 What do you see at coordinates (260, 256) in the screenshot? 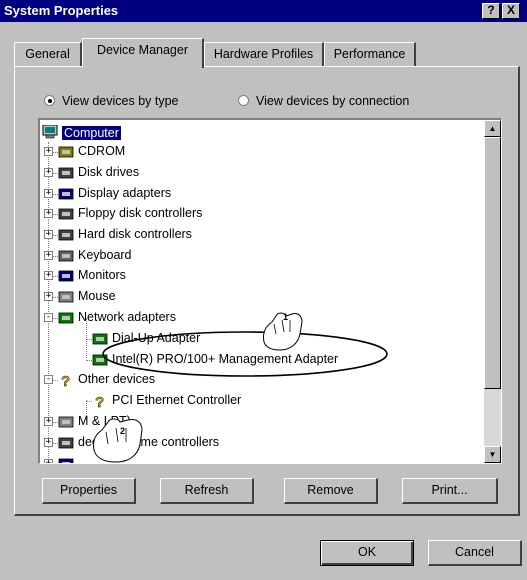
I see `tree-category-item: + Keyboard` at bounding box center [260, 256].